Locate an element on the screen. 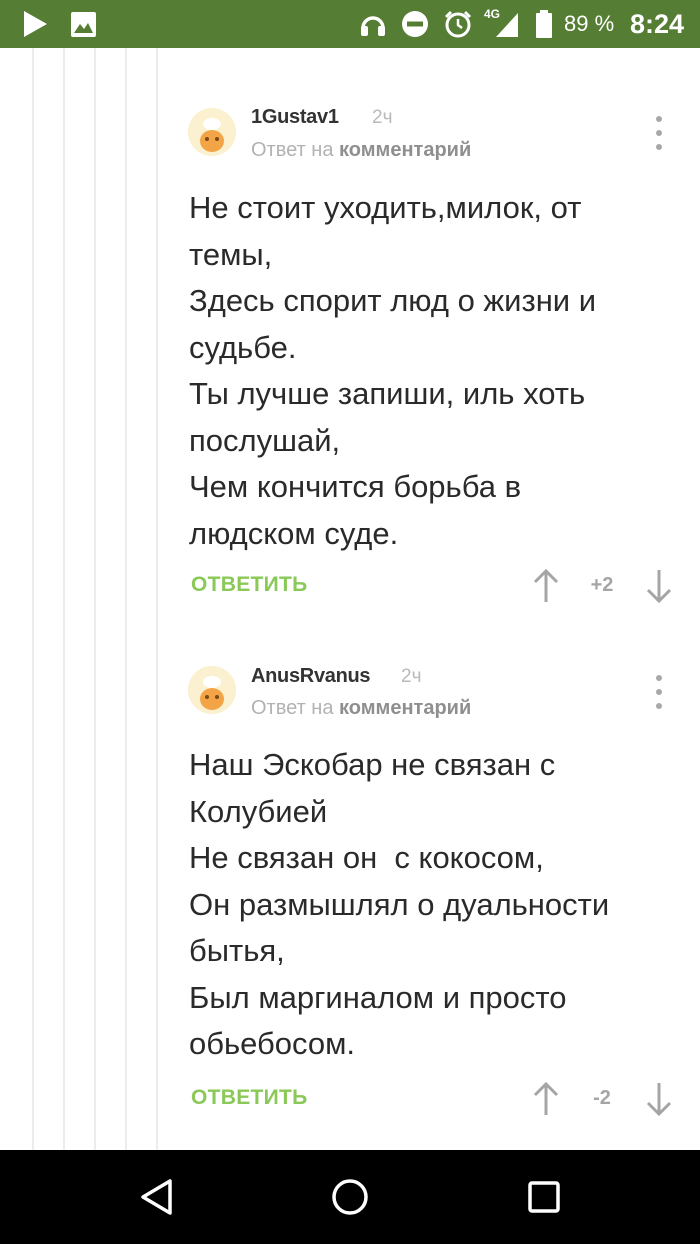  status-bar: 4G 89 % 8:24 is located at coordinates (350, 24).